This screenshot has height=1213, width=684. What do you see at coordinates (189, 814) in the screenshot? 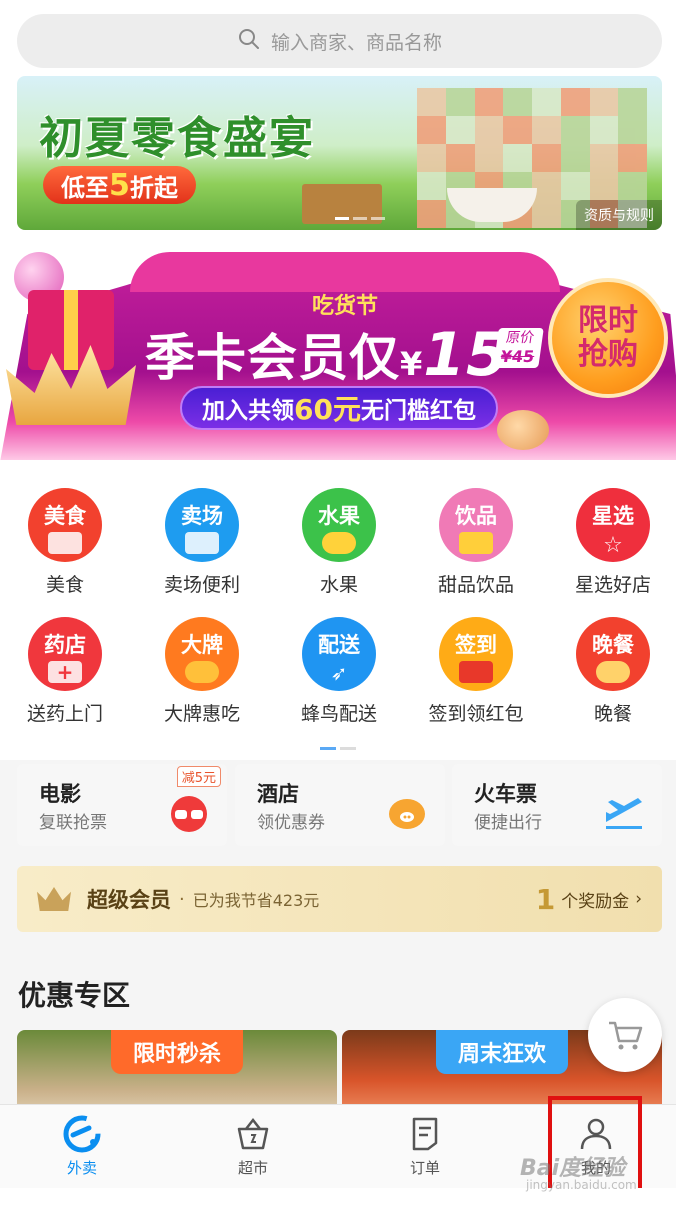
I see `movie-icon` at bounding box center [189, 814].